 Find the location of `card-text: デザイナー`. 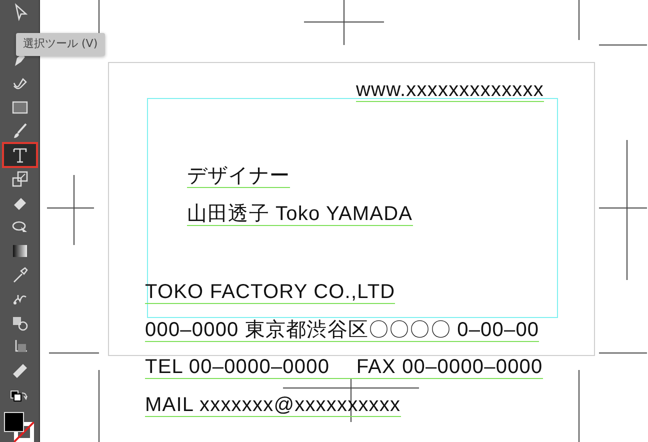

card-text: デザイナー is located at coordinates (238, 177).